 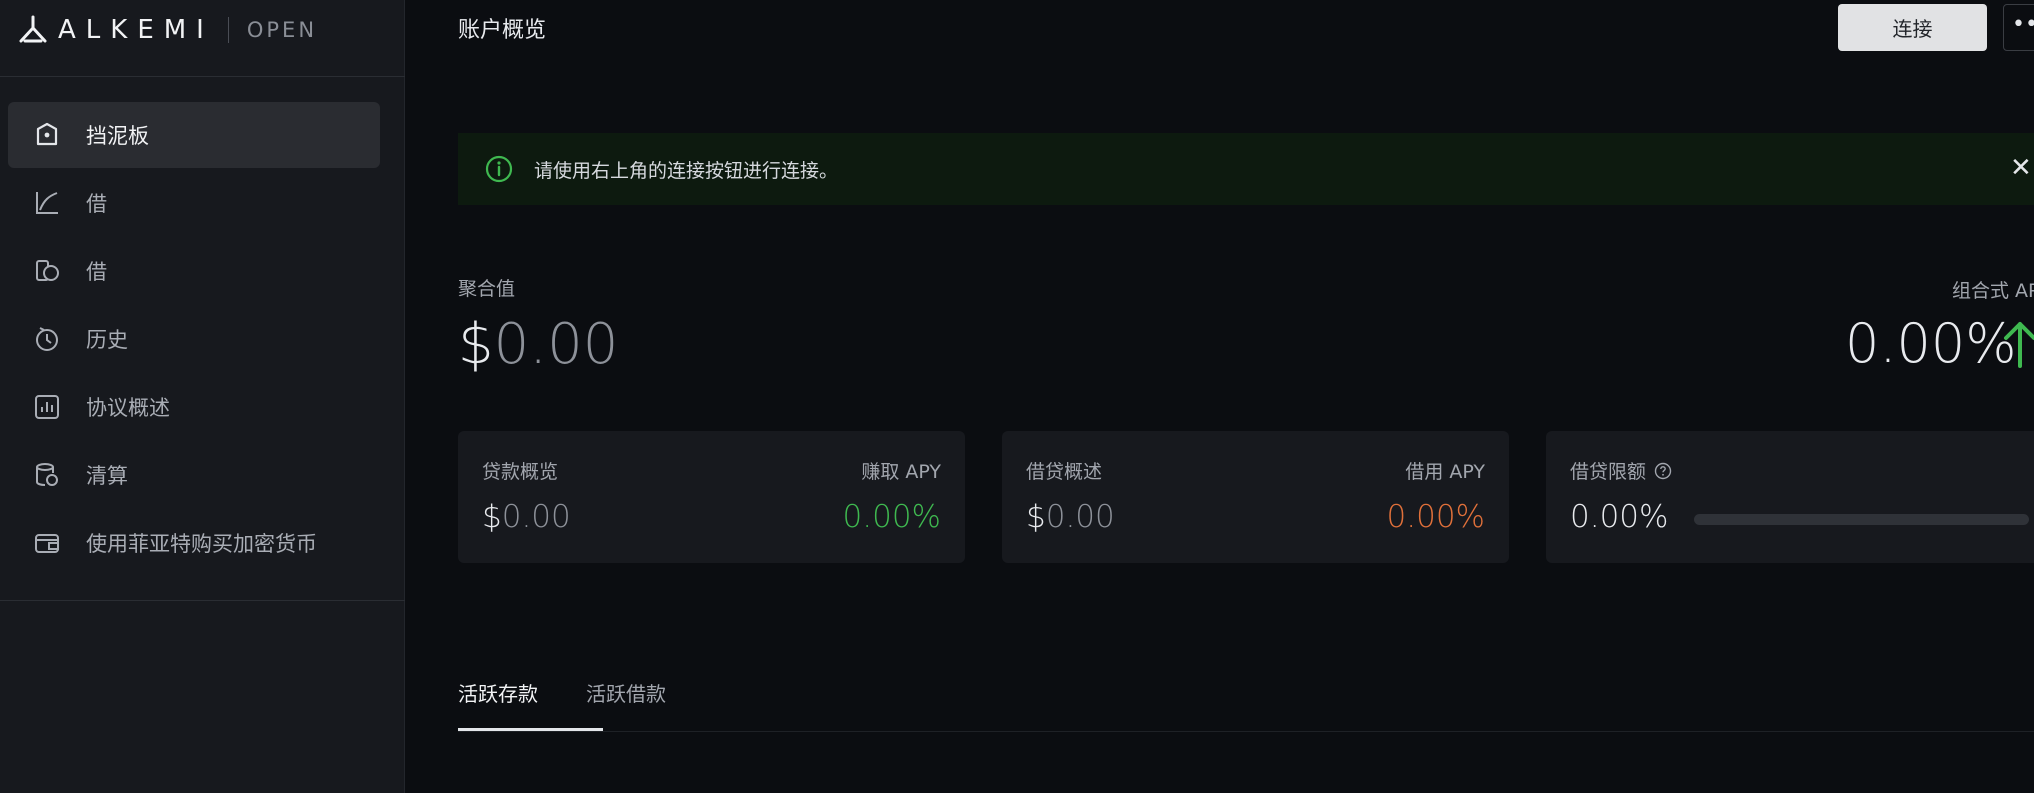 What do you see at coordinates (556, 344) in the screenshot?
I see `aggregate-amount: 0.00` at bounding box center [556, 344].